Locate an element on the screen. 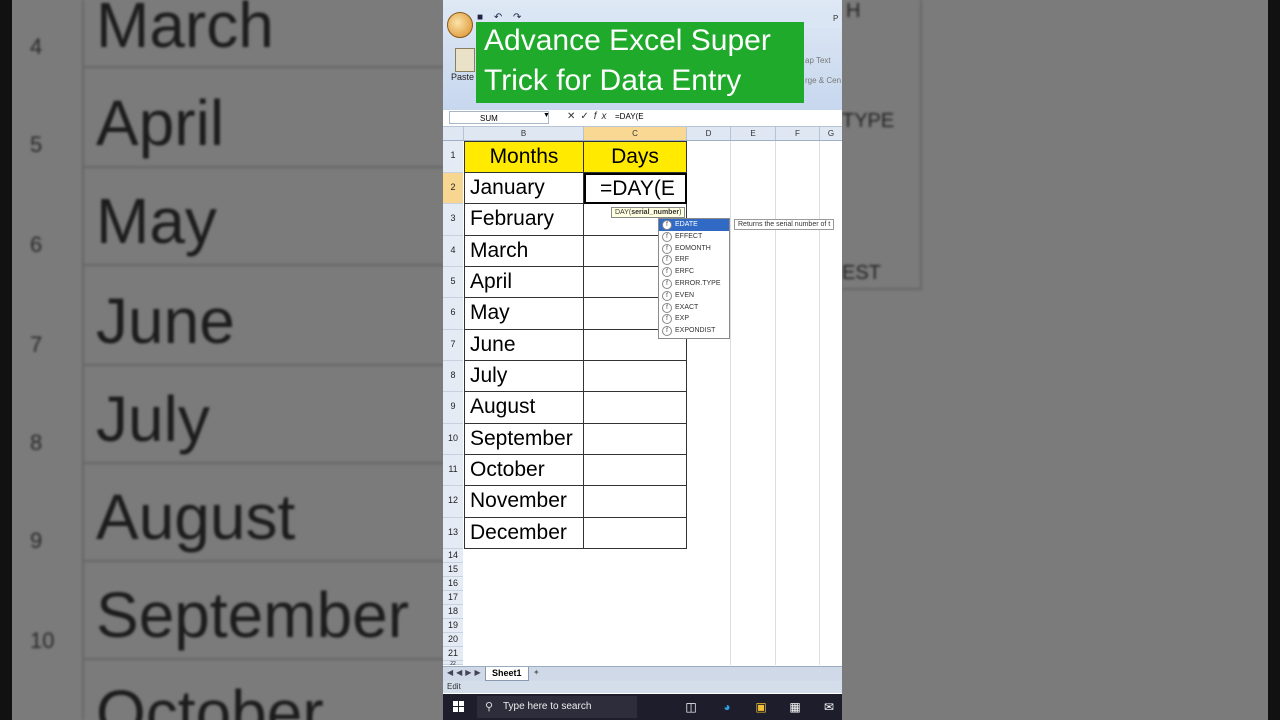 Image resolution: width=1280 pixels, height=720 pixels. background-month-text: September is located at coordinates (253, 615).